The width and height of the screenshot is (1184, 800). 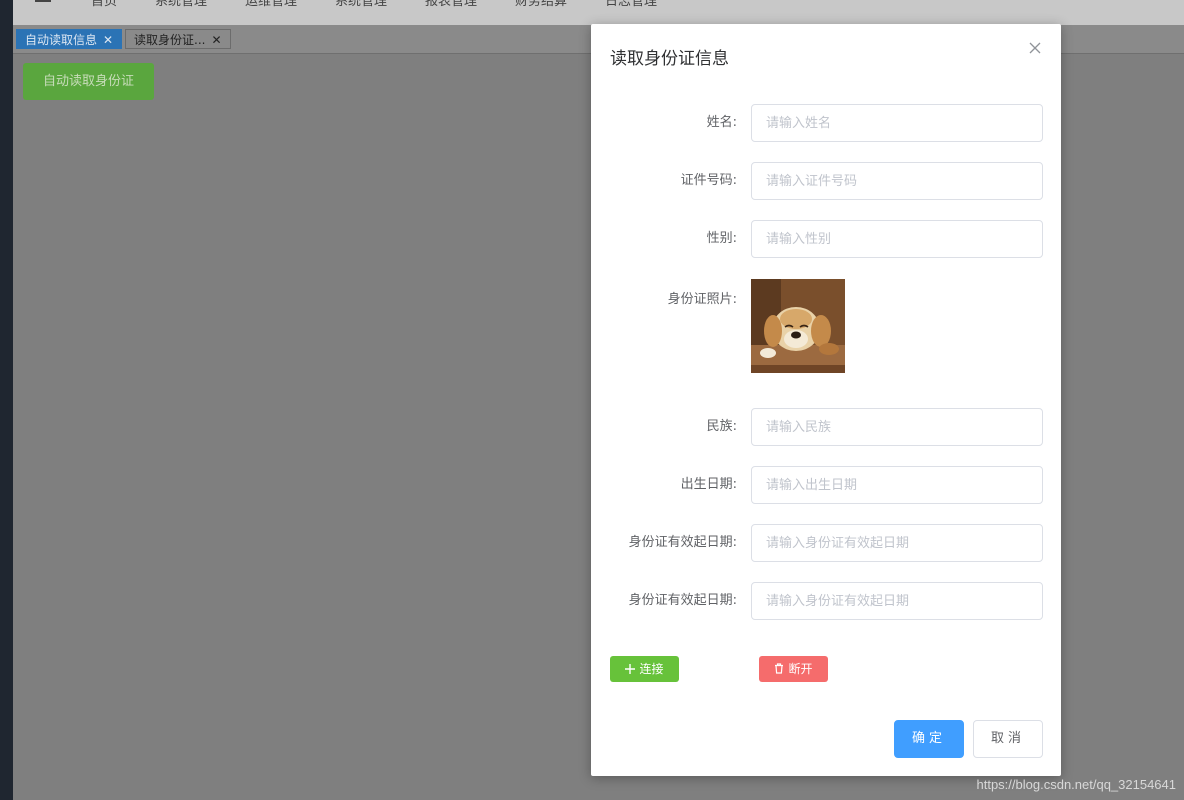 I want to click on nav-item-home: 首页, so click(x=104, y=4).